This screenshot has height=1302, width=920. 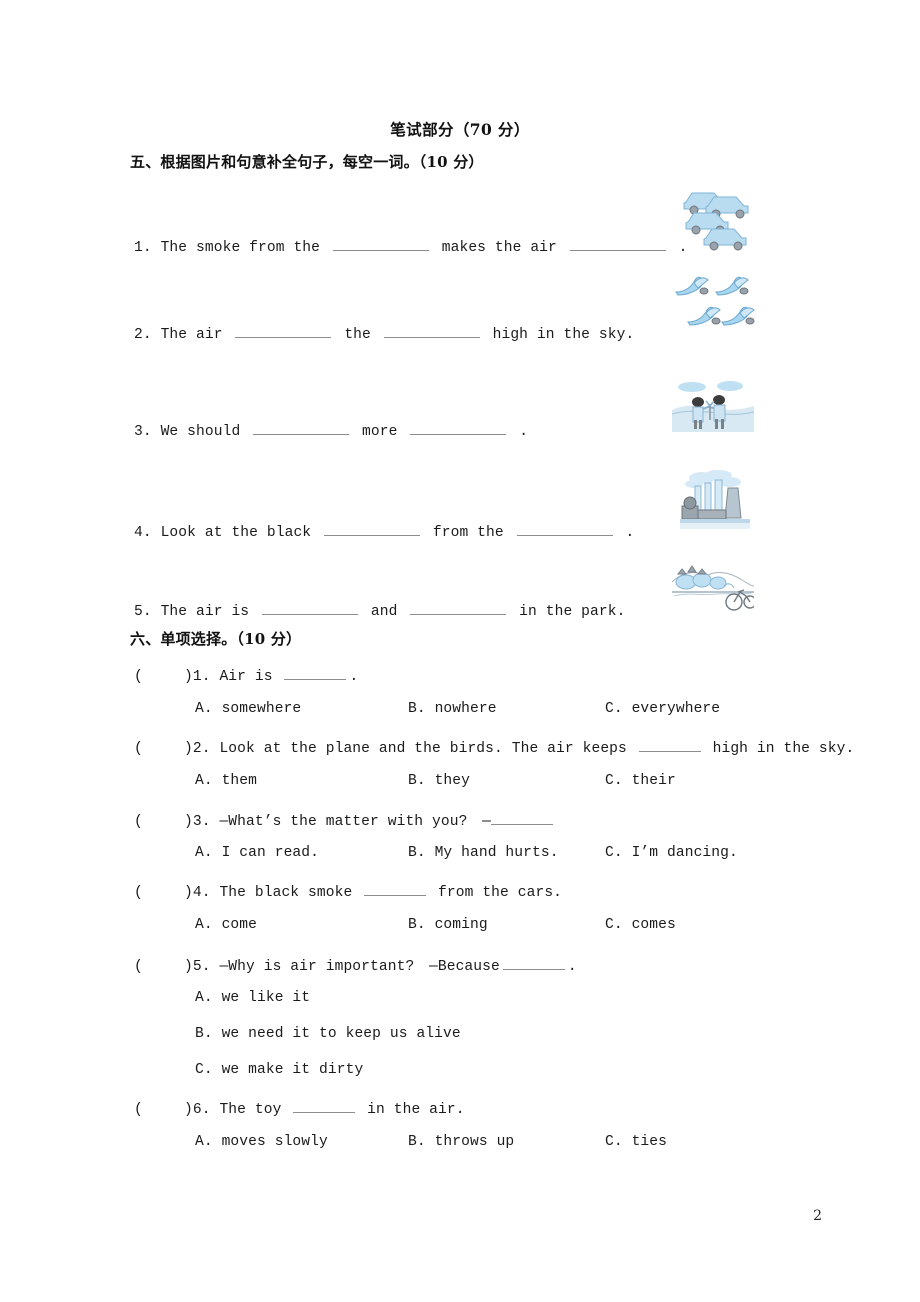 I want to click on mc-question-1-stem: ()1. Air is ., so click(x=246, y=675).